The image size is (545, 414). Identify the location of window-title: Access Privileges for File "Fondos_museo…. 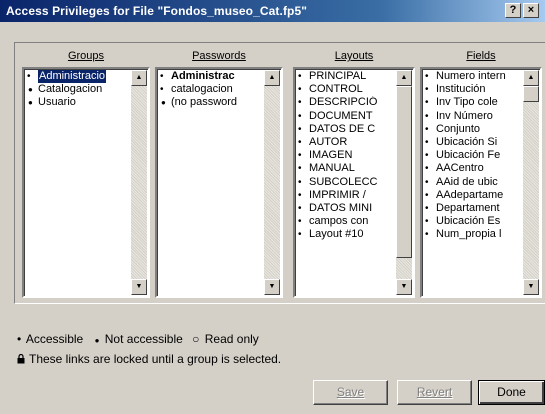
(157, 11).